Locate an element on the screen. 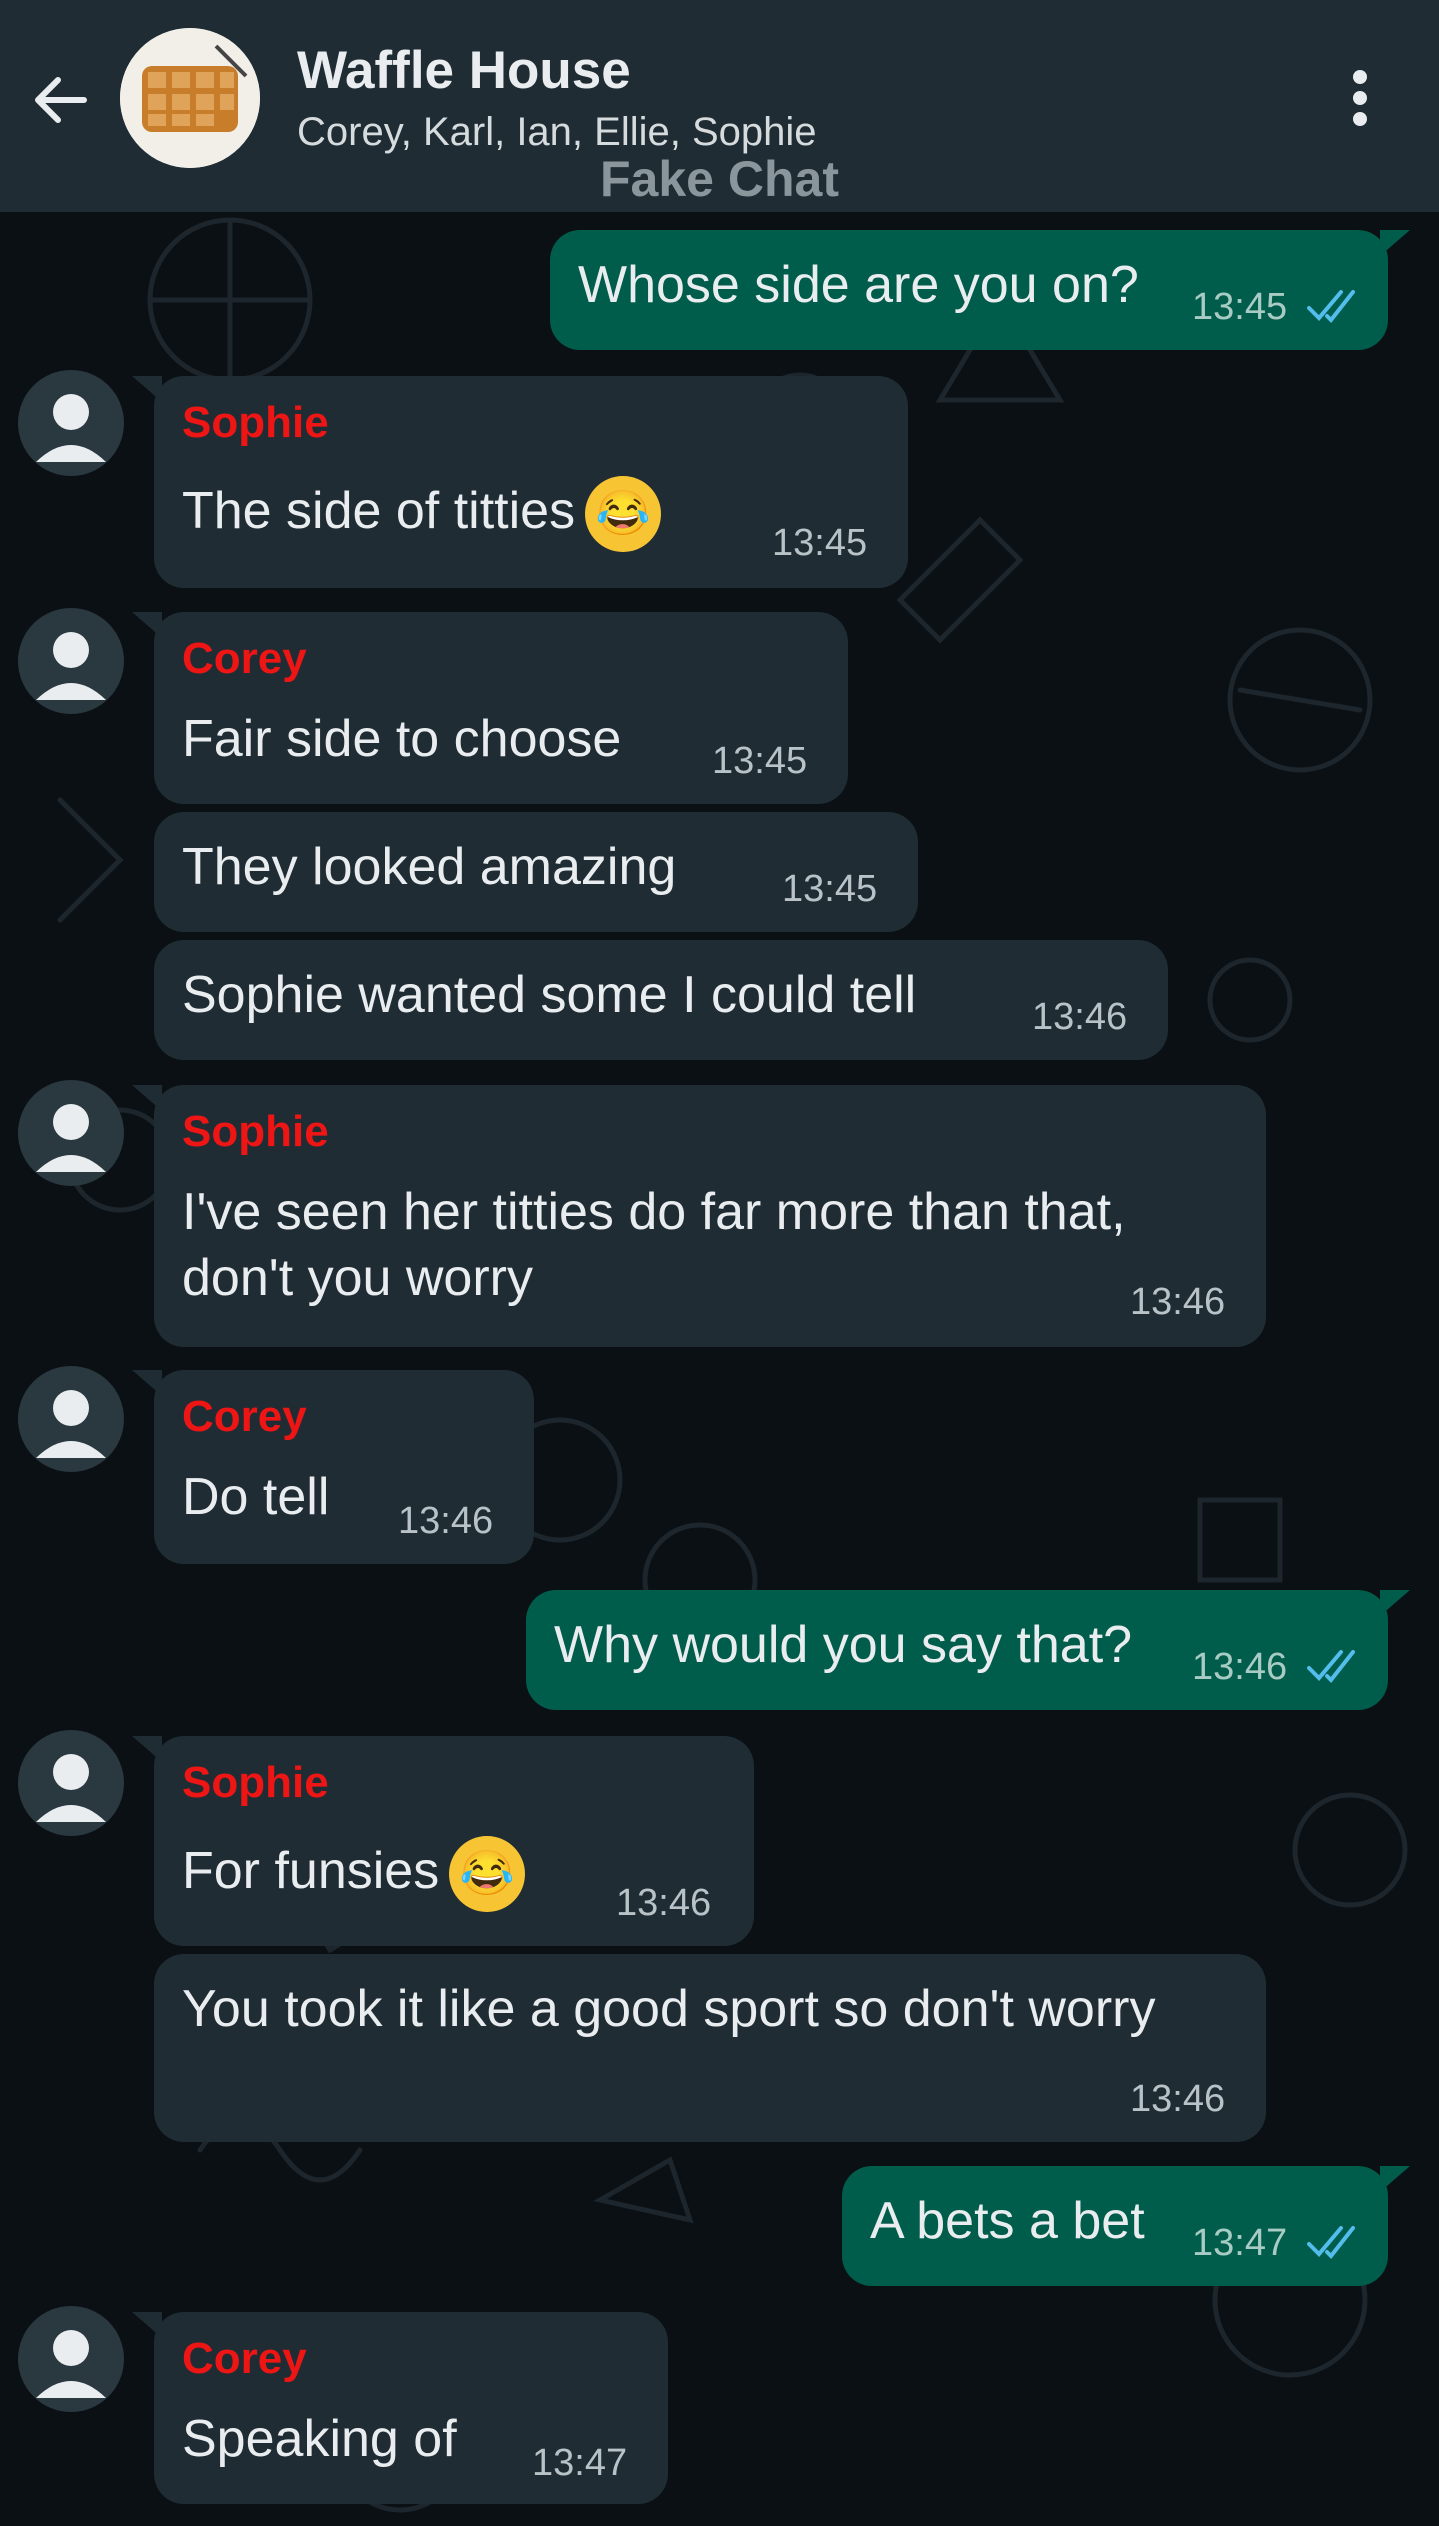  group-avatar is located at coordinates (190, 98).